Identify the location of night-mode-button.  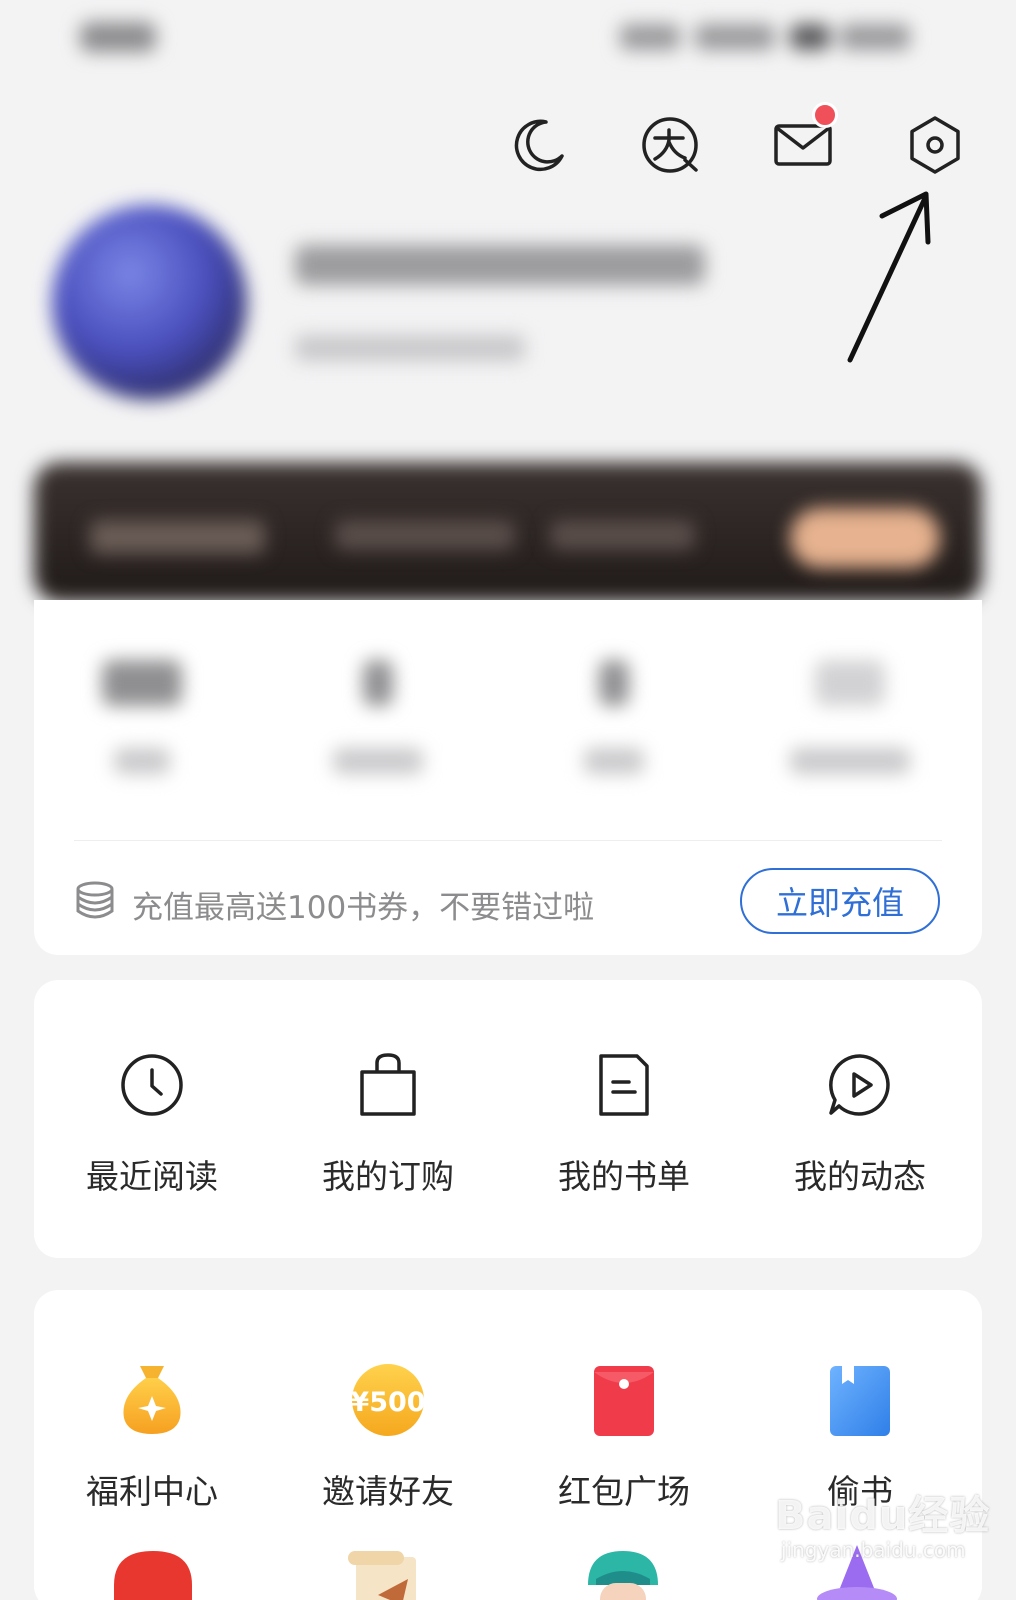
(539, 145).